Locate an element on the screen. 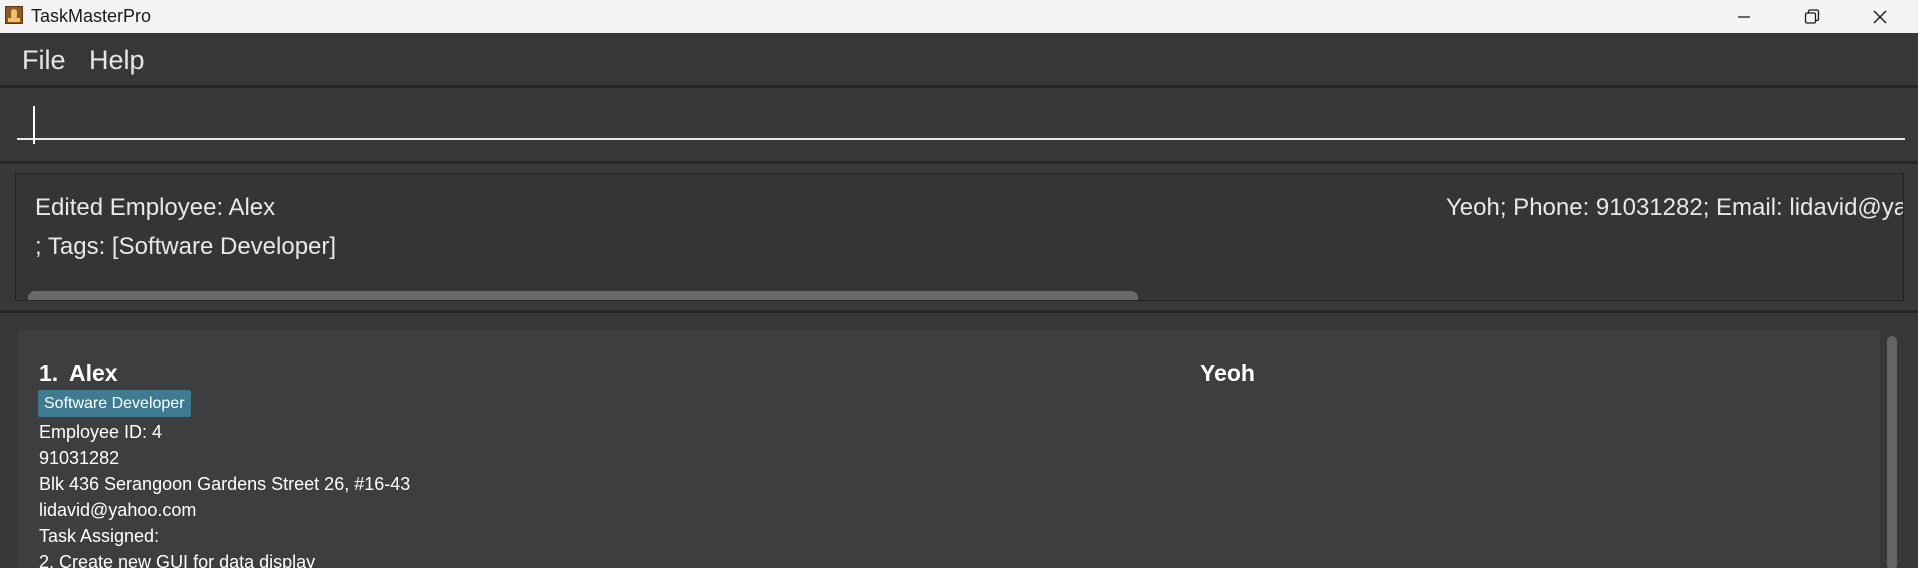 This screenshot has height=568, width=1918. employee-id: Employee ID: 4 is located at coordinates (101, 432).